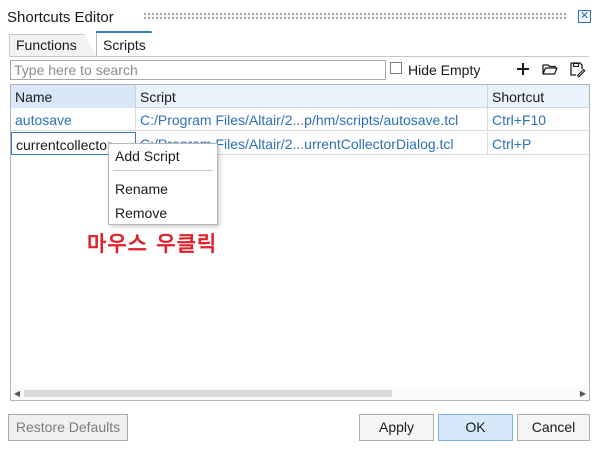 This screenshot has height=451, width=595. I want to click on scrollbar-thumb, so click(208, 393).